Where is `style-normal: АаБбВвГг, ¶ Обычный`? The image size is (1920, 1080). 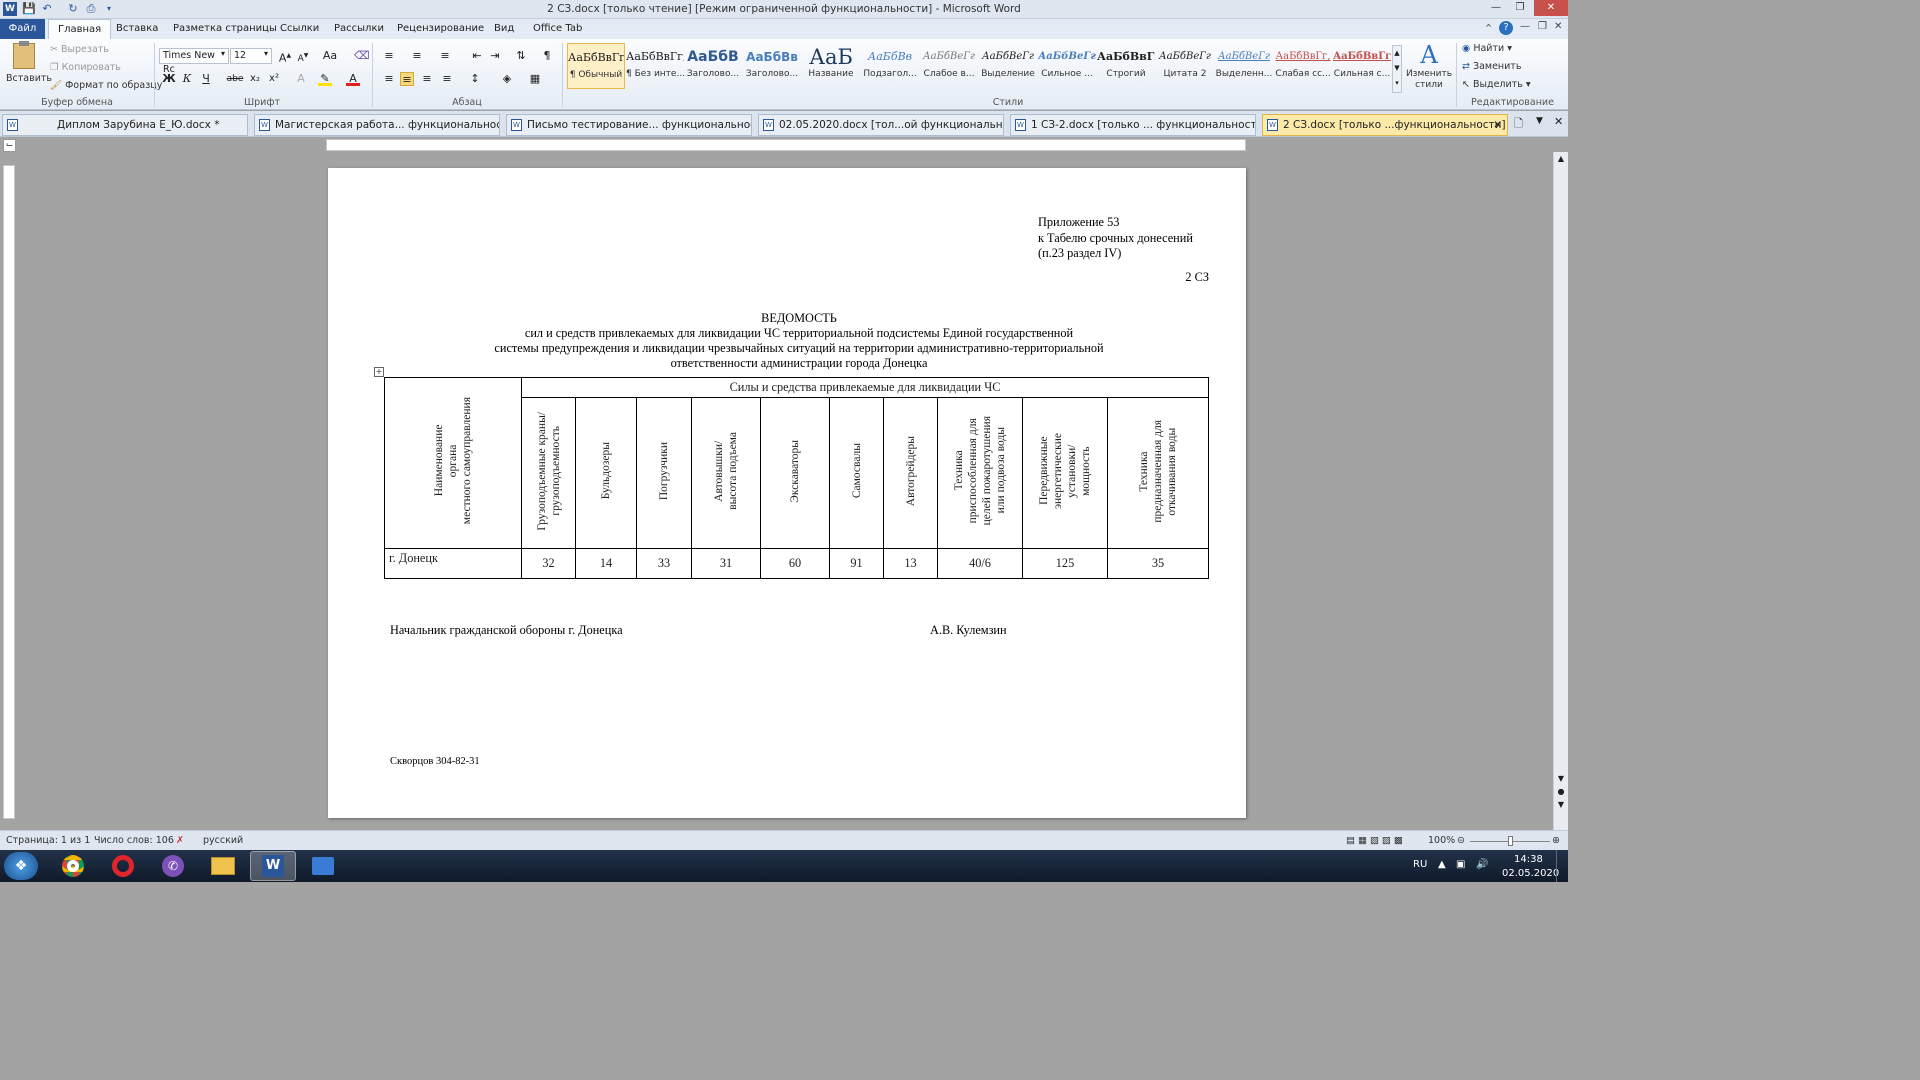 style-normal: АаБбВвГг, ¶ Обычный is located at coordinates (596, 66).